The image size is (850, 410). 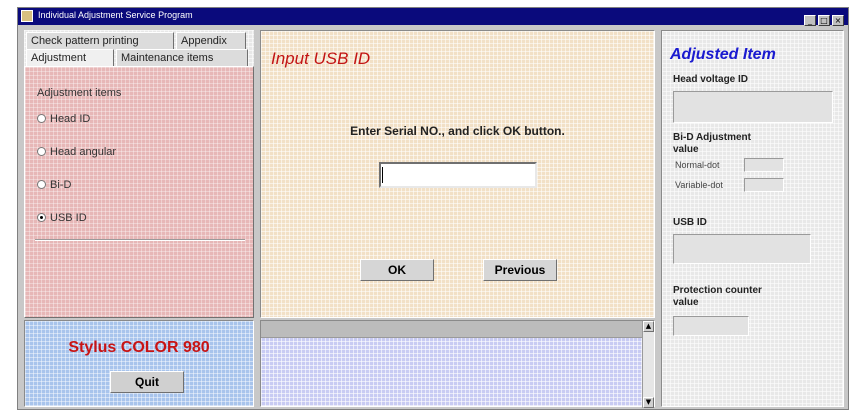 I want to click on protection-counter-value-box, so click(x=711, y=326).